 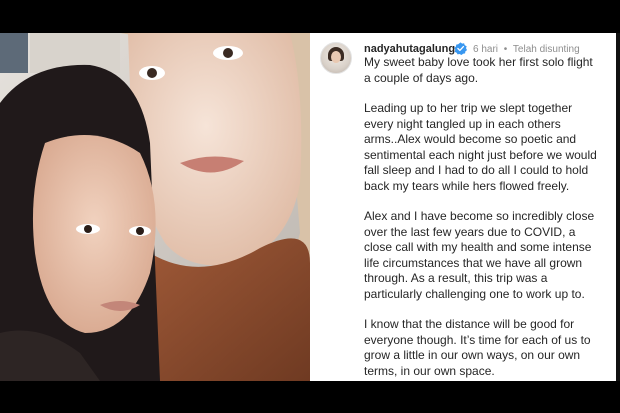 I want to click on username-link: nadyahutagalung, so click(x=409, y=49).